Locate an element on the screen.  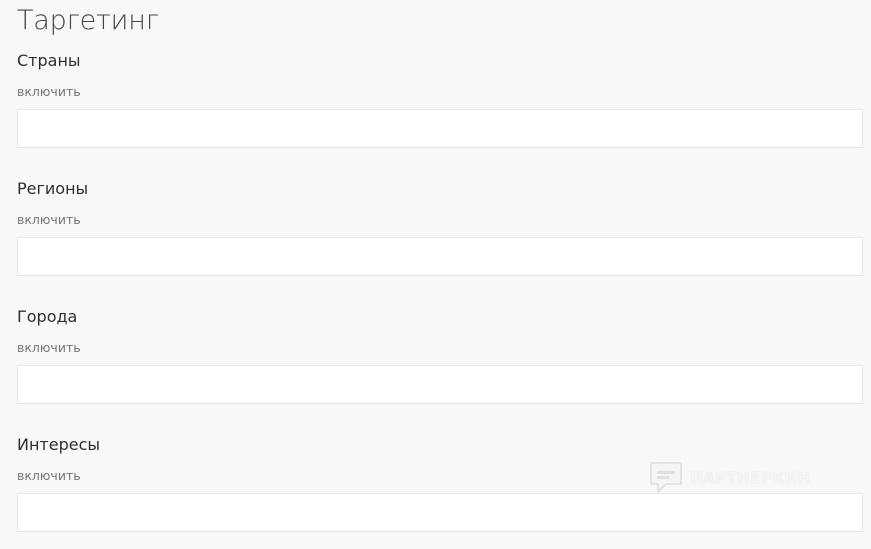
include-link-cities: включить is located at coordinates (440, 348).